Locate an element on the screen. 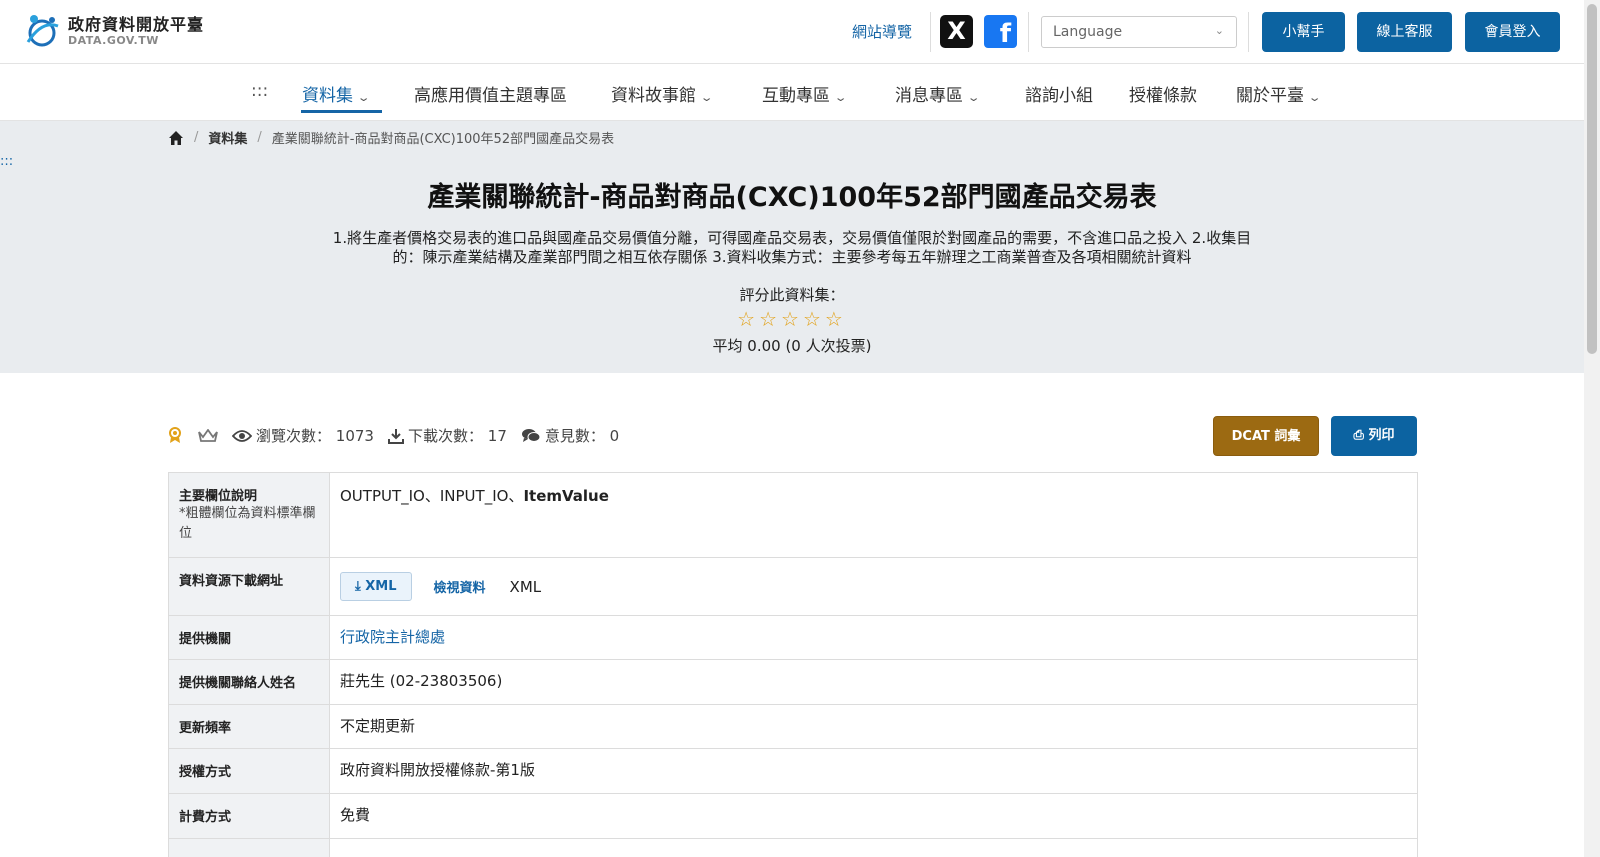 Image resolution: width=1600 pixels, height=857 pixels. sitemap-link: 網站導覽 is located at coordinates (882, 31).